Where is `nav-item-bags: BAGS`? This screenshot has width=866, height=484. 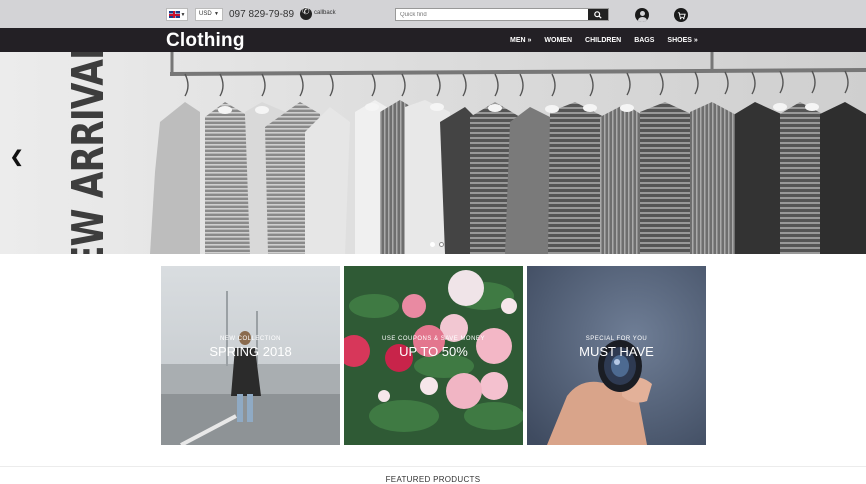 nav-item-bags: BAGS is located at coordinates (644, 40).